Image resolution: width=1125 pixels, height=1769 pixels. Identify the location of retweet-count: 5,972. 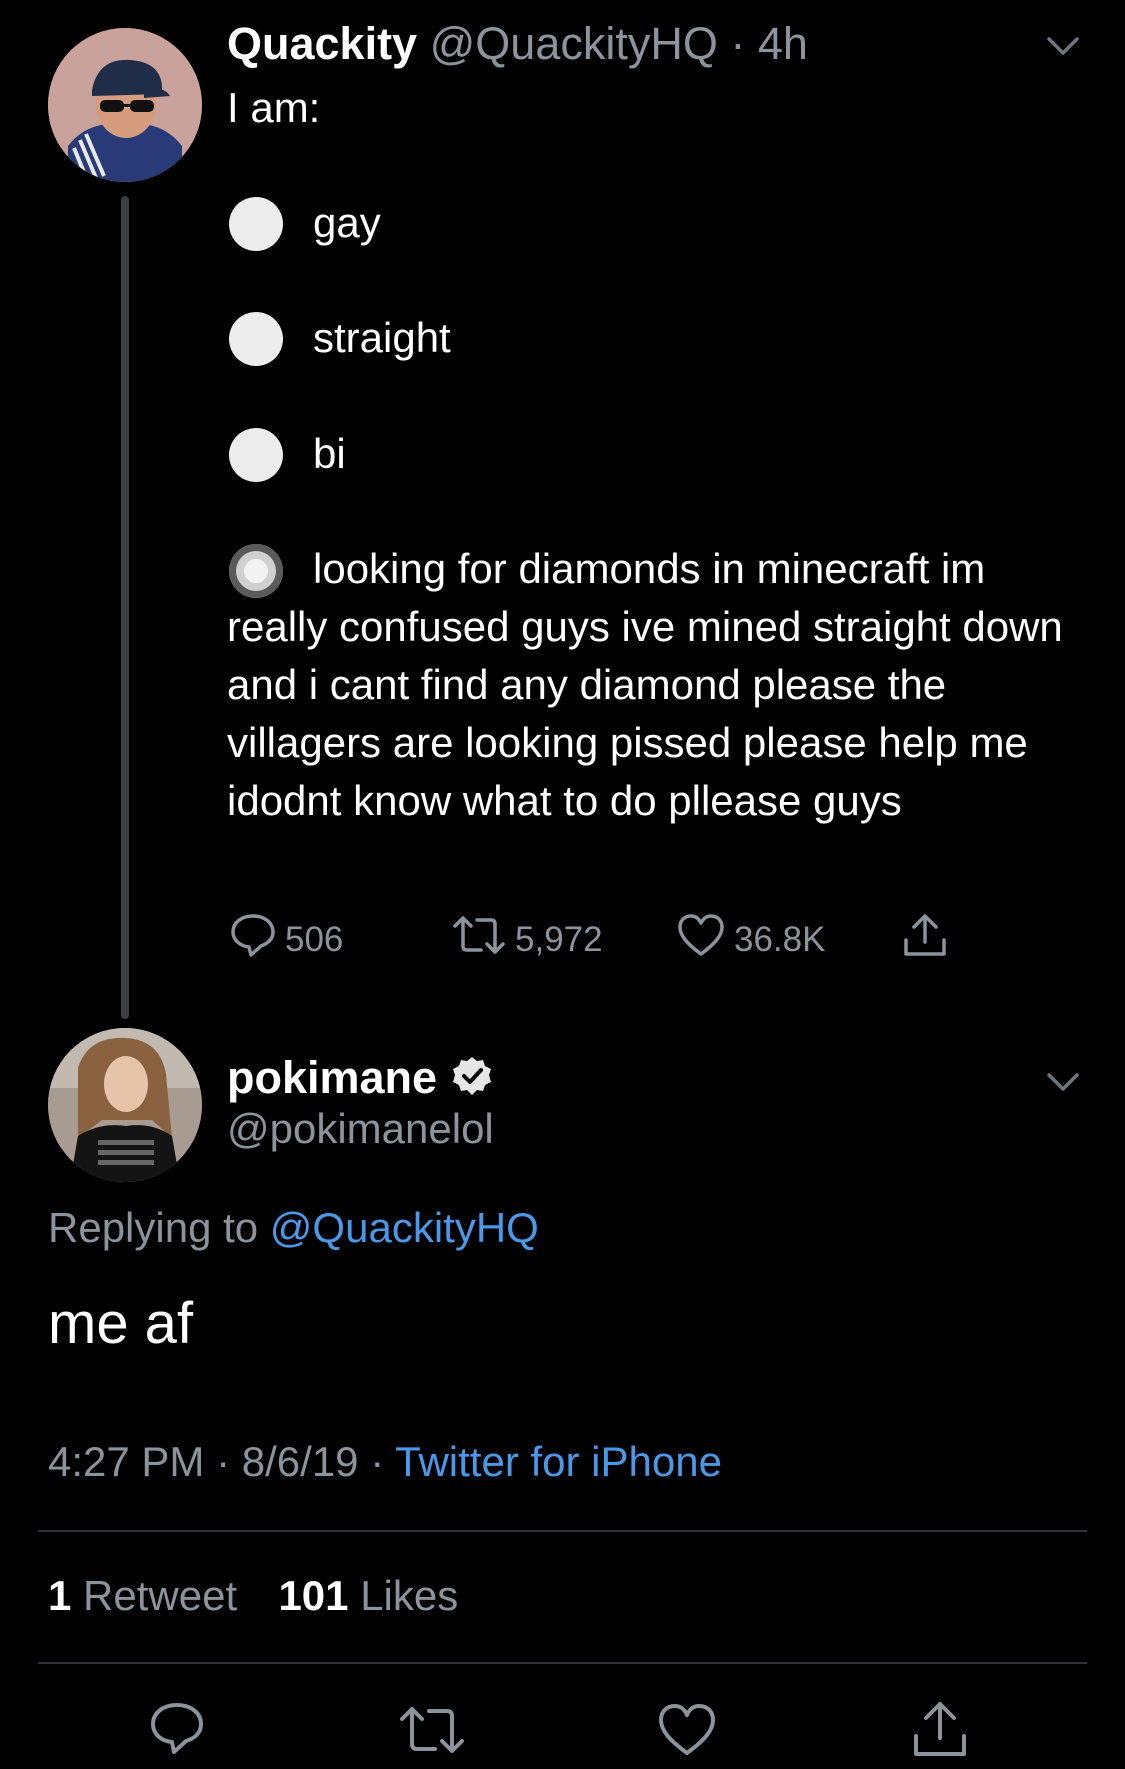
(559, 939).